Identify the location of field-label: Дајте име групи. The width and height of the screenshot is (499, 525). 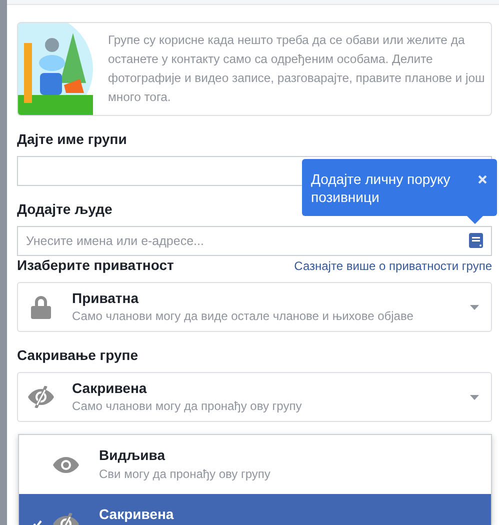
(72, 139).